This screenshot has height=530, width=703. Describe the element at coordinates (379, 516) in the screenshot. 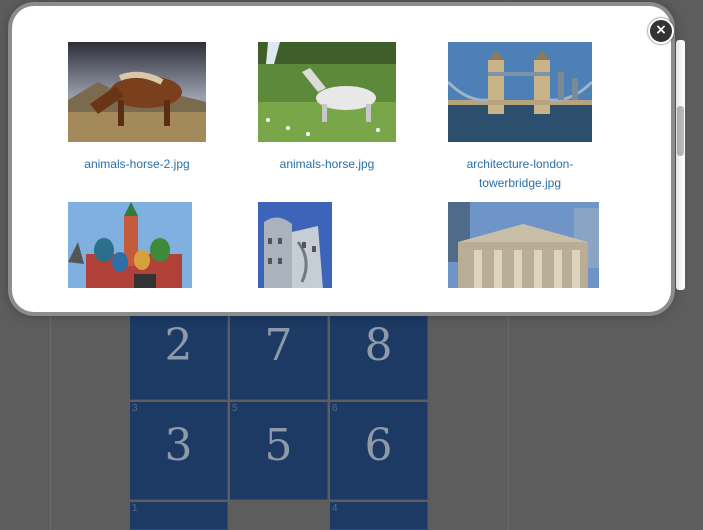

I see `puzzle-tile: 4` at that location.